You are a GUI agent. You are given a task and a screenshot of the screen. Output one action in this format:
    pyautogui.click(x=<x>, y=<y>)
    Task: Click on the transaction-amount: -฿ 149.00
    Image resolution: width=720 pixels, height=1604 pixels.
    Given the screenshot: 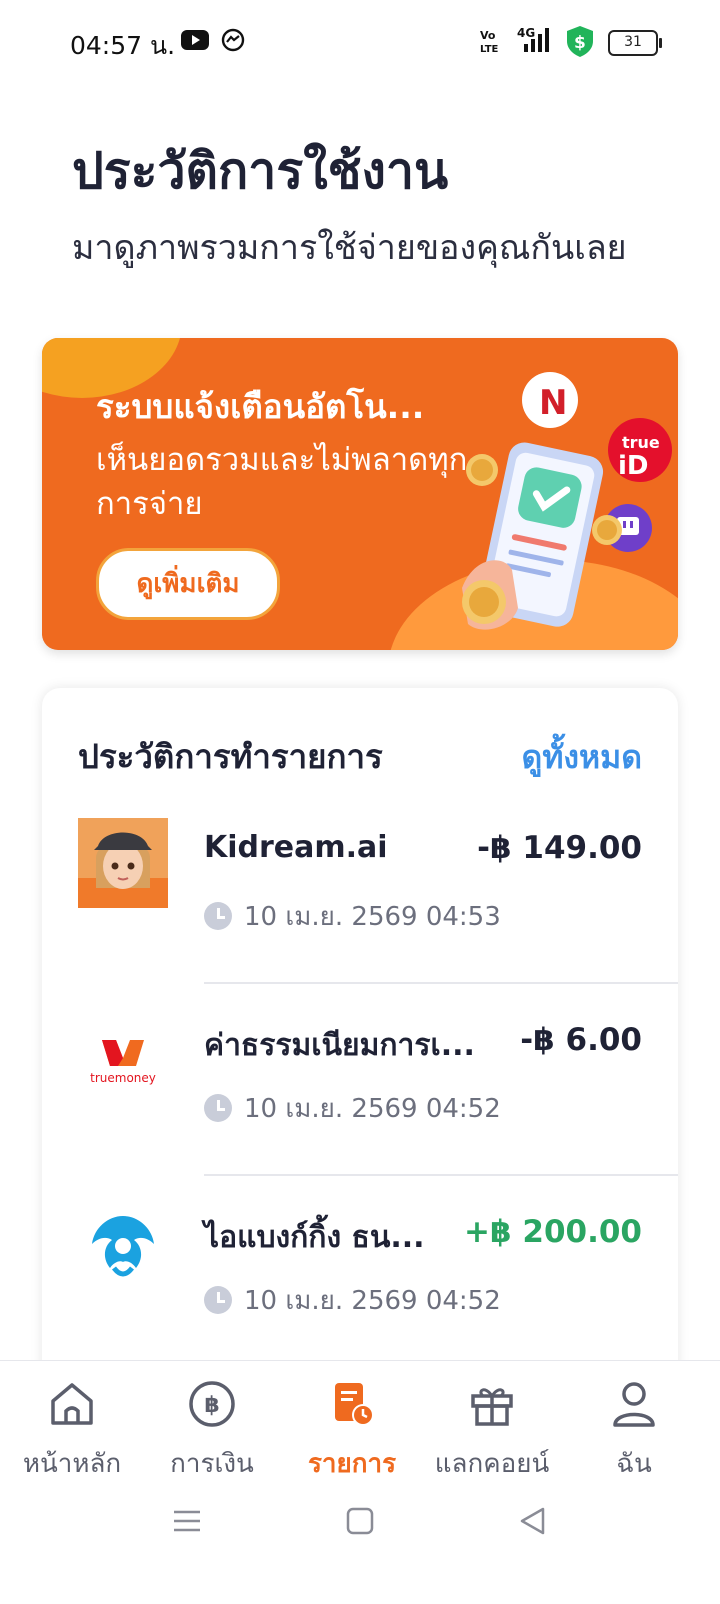 What is the action you would take?
    pyautogui.click(x=559, y=848)
    